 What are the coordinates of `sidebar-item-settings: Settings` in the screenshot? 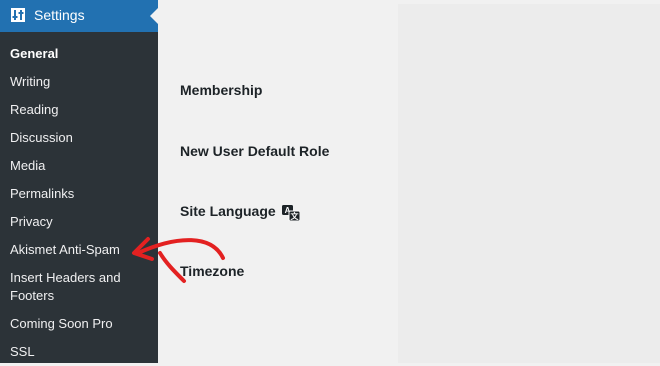 It's located at (79, 16).